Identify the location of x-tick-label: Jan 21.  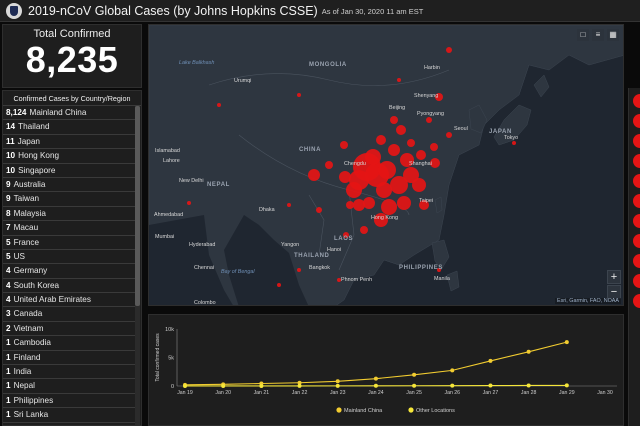
(262, 393).